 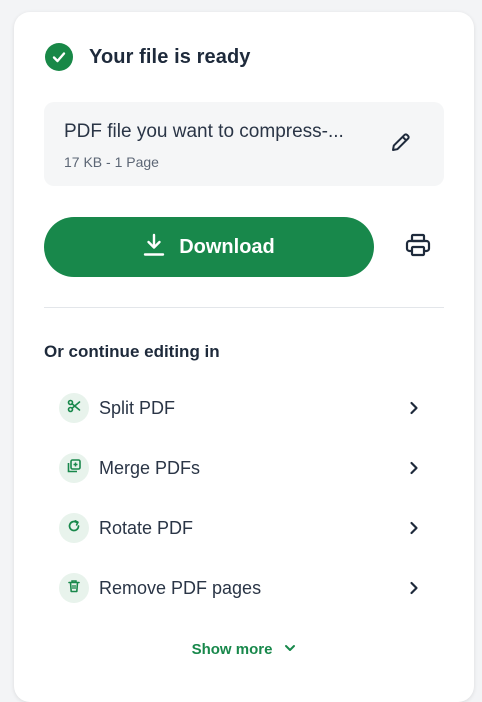 I want to click on show-more-label: Show more, so click(x=232, y=649).